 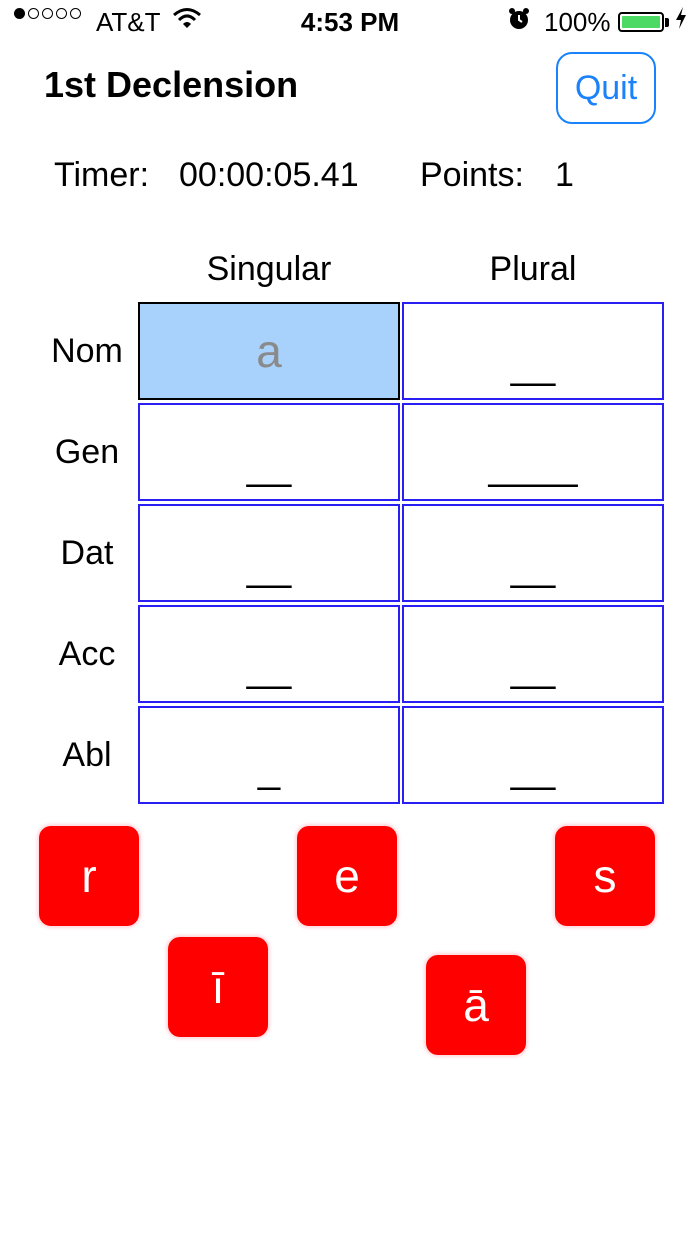 I want to click on quit-button: Quit, so click(x=606, y=88).